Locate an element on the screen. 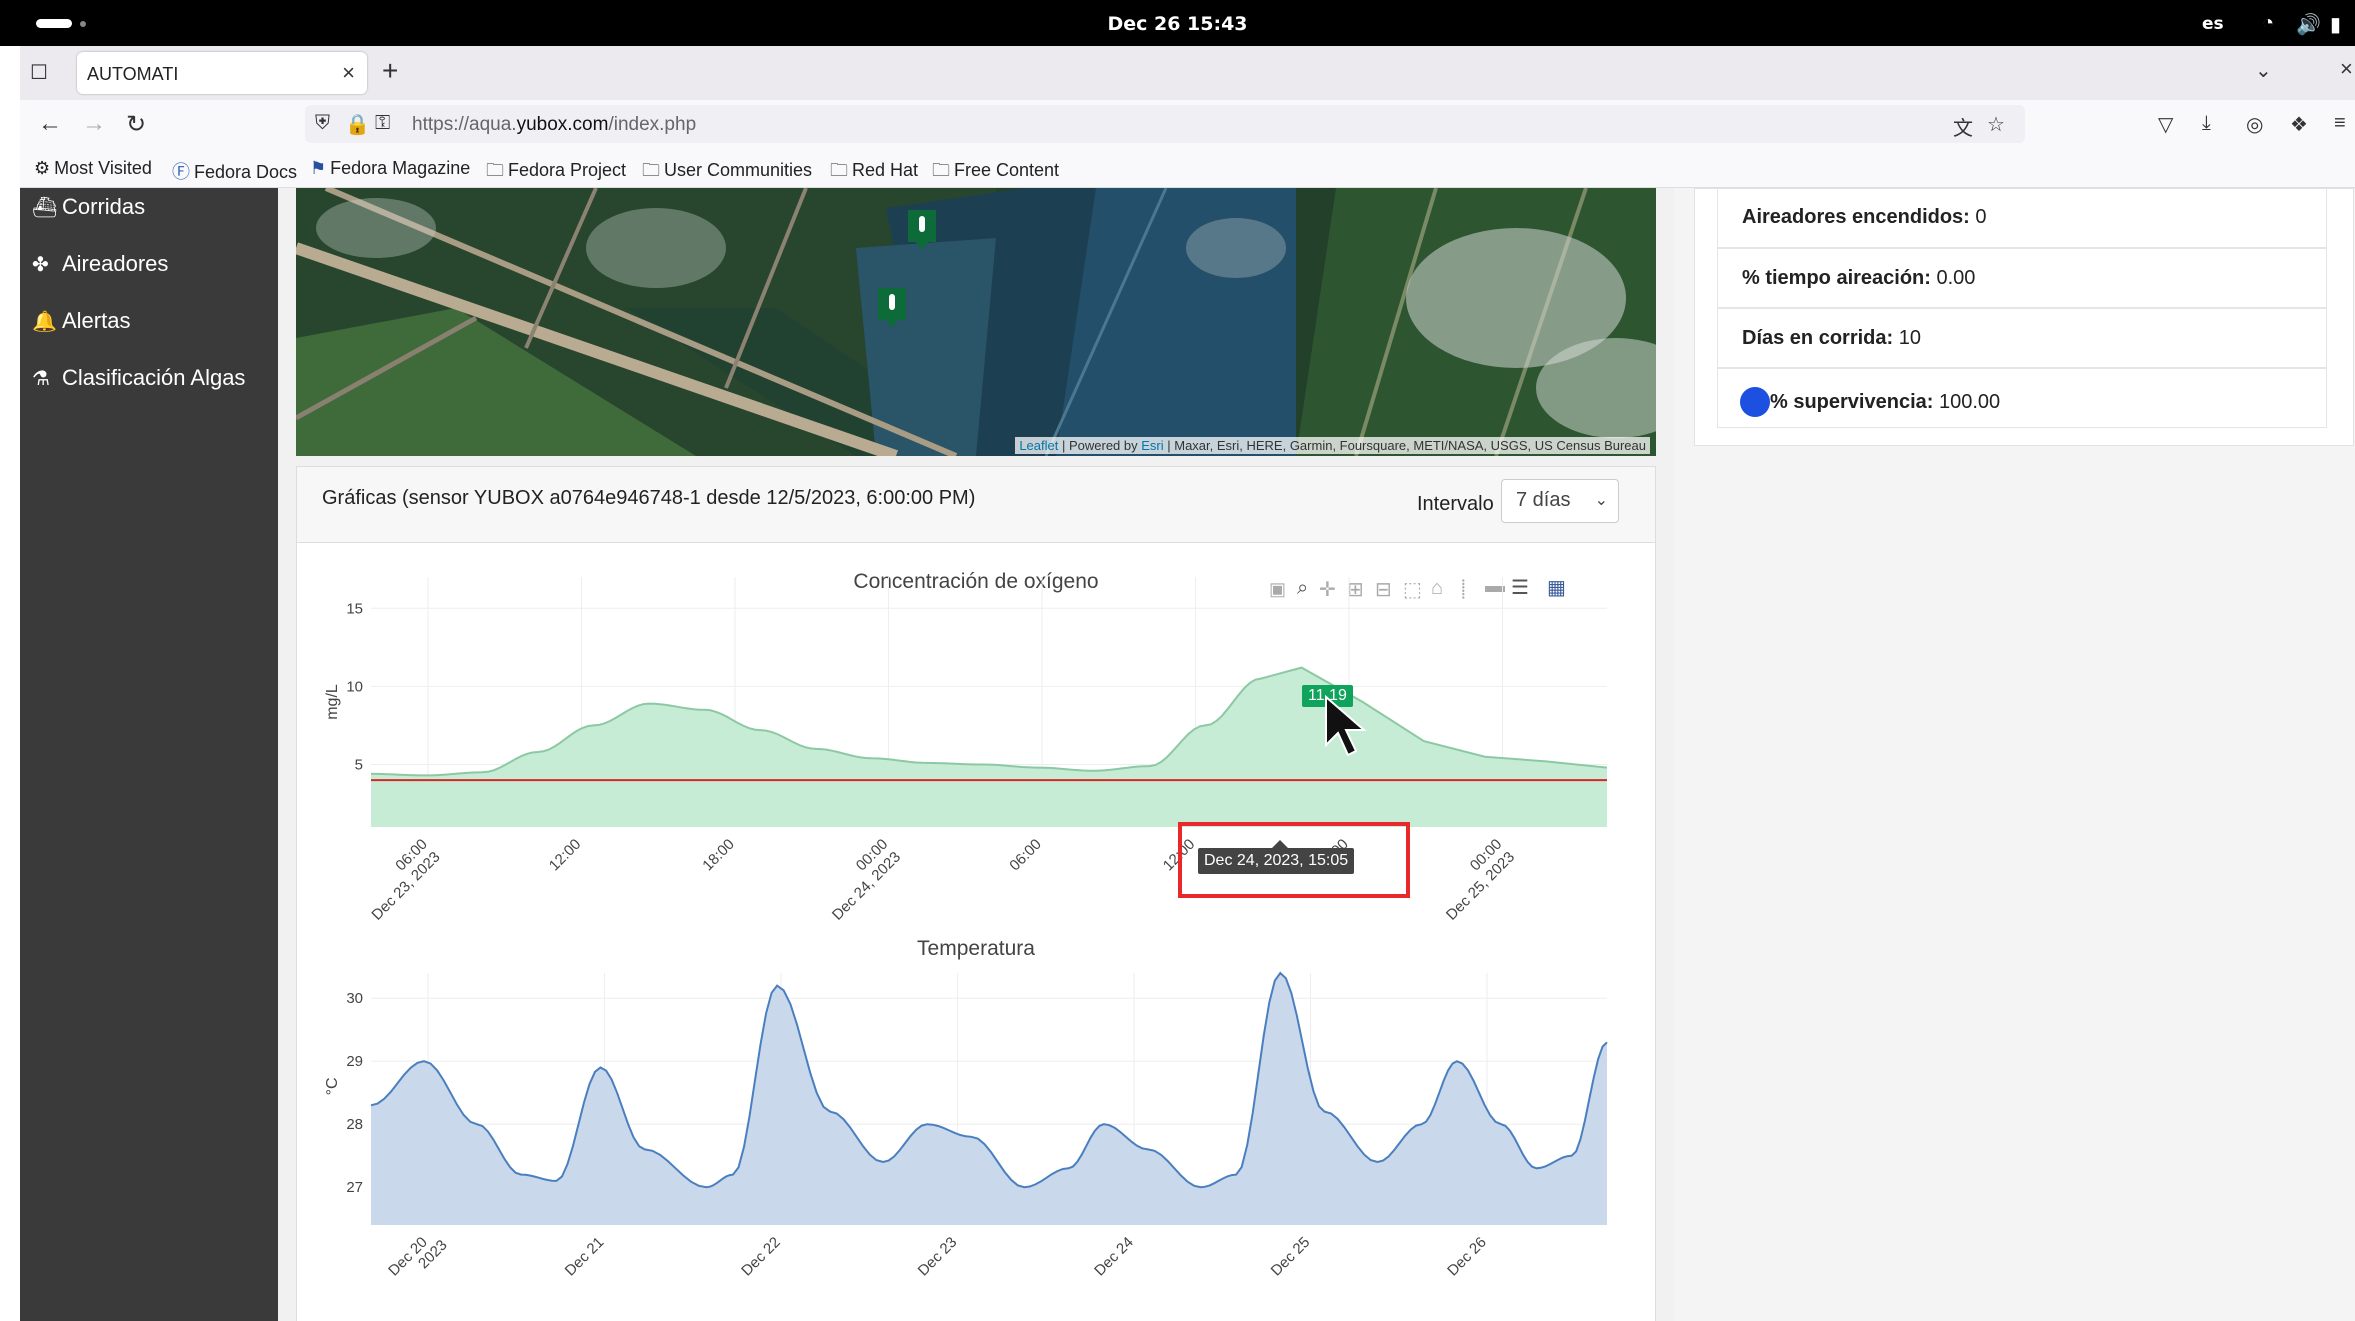 This screenshot has width=2355, height=1321. x-tick-text: Dec 22 is located at coordinates (761, 1257).